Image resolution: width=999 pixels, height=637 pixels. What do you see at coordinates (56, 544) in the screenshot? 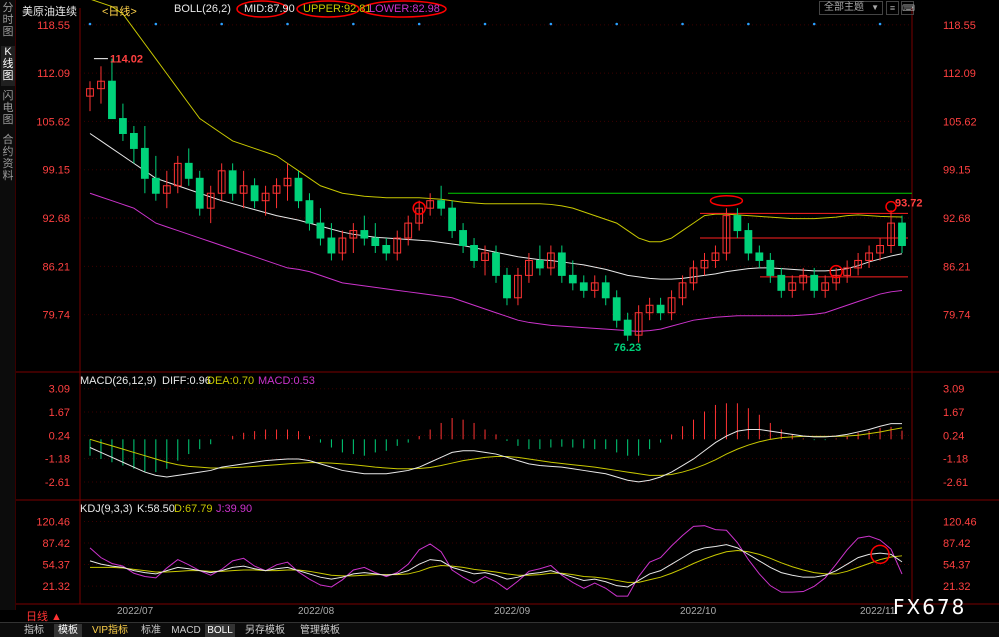
I see `kdj-axis-label-left: 87.42` at bounding box center [56, 544].